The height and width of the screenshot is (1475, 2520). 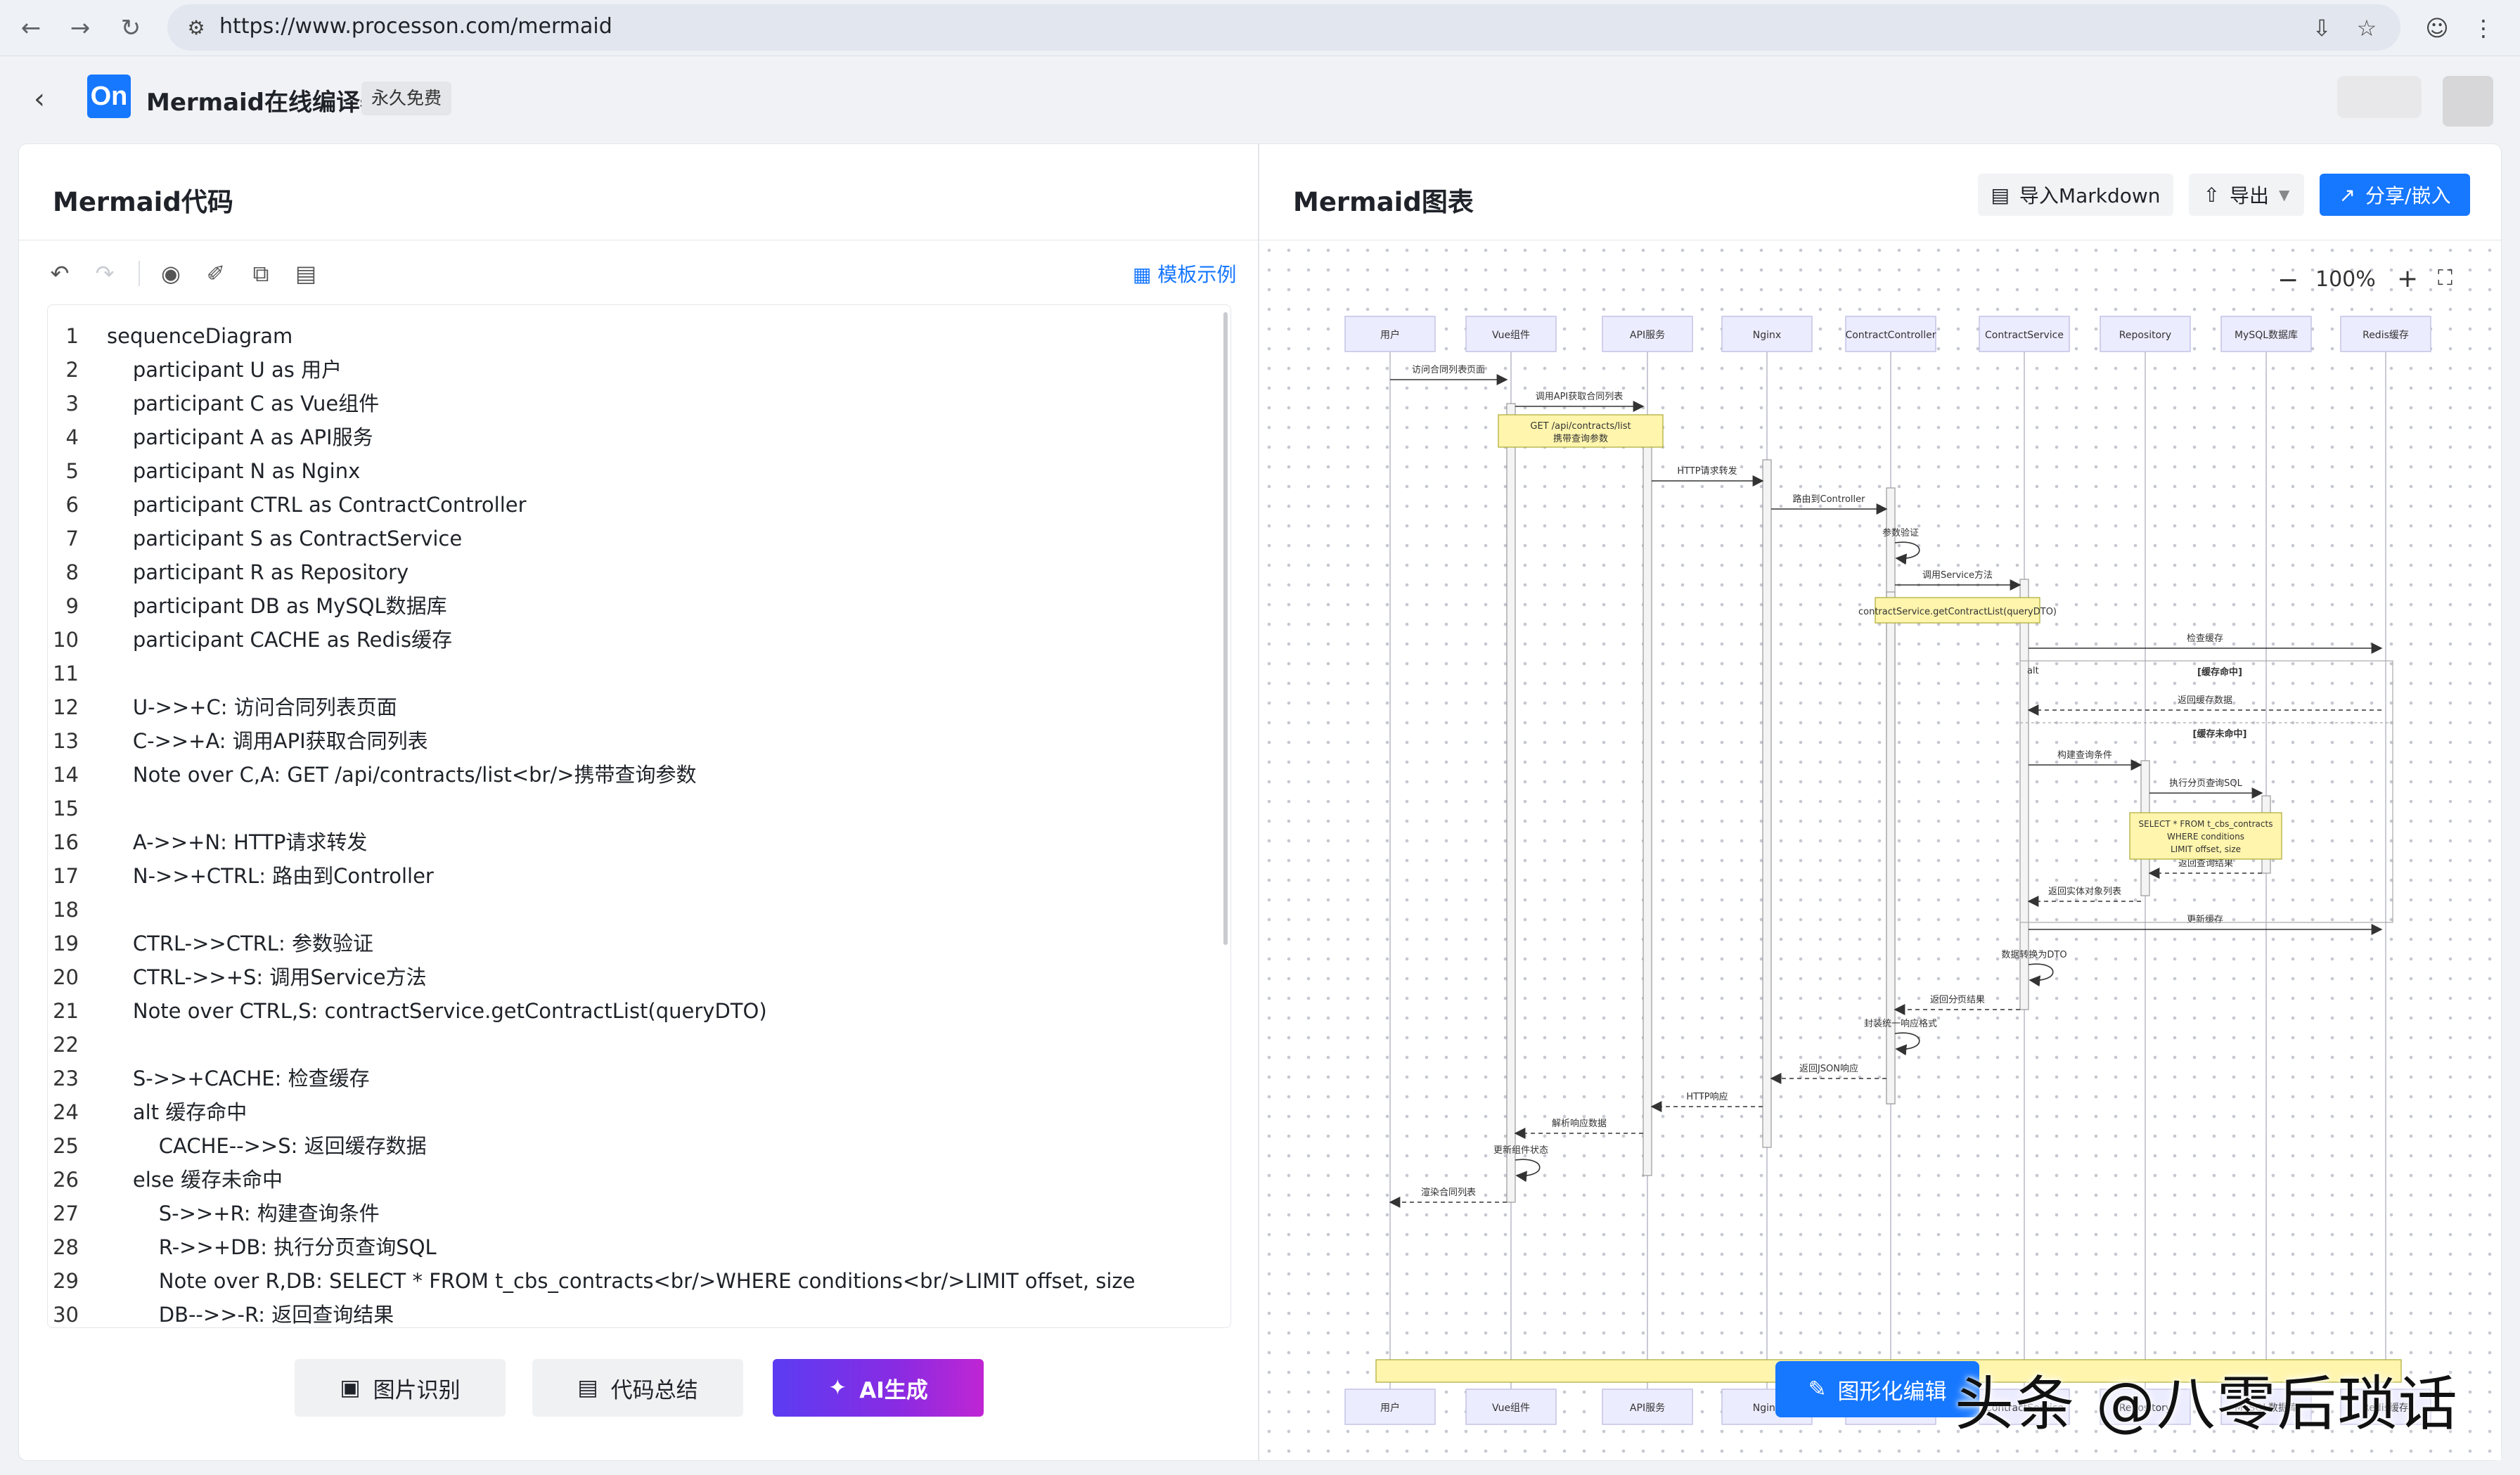 I want to click on code-line: 27 S->>+R: 构建查询条件, so click(x=639, y=1213).